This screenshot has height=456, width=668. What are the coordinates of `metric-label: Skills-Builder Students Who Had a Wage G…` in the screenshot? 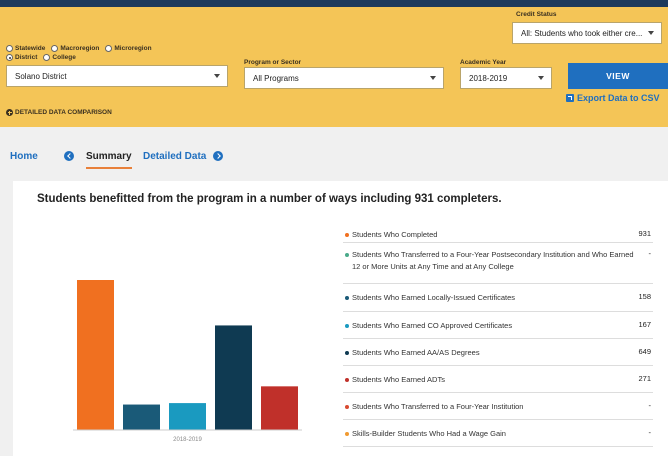 It's located at (429, 433).